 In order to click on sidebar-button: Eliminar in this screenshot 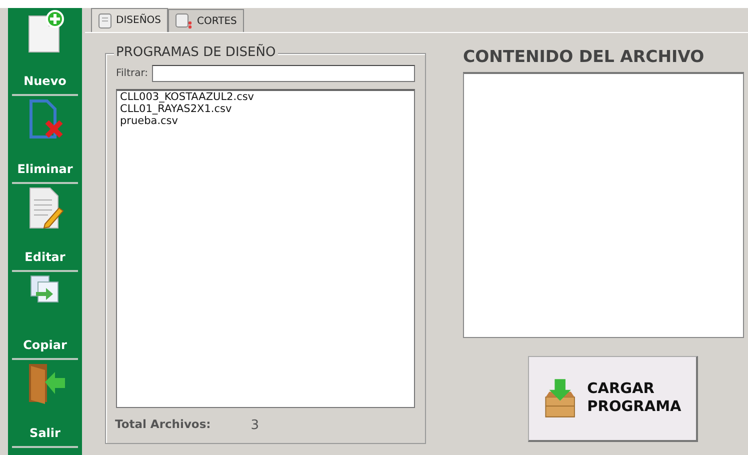, I will do `click(45, 140)`.